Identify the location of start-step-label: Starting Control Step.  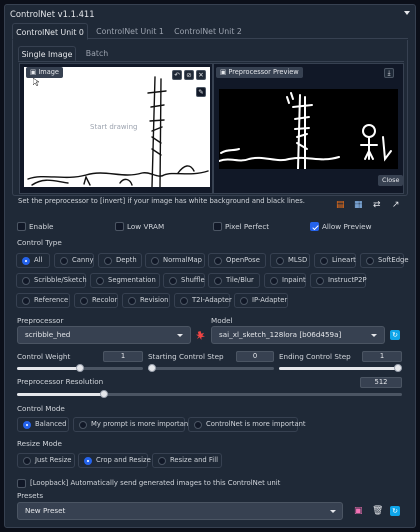
(186, 356).